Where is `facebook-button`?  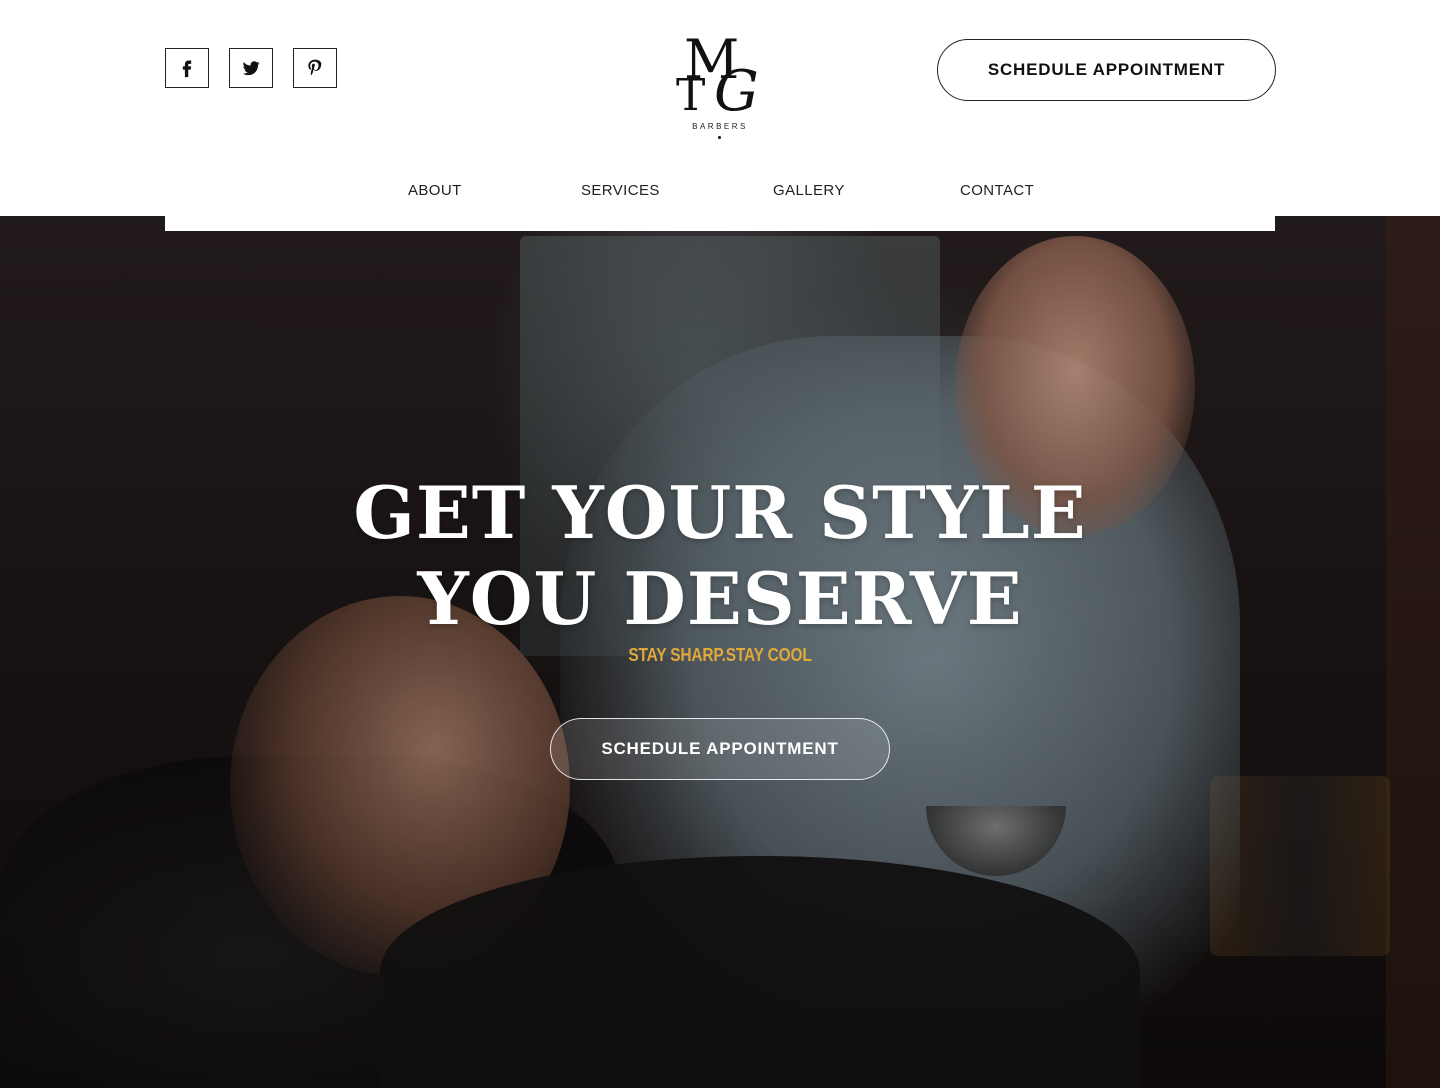
facebook-button is located at coordinates (187, 68).